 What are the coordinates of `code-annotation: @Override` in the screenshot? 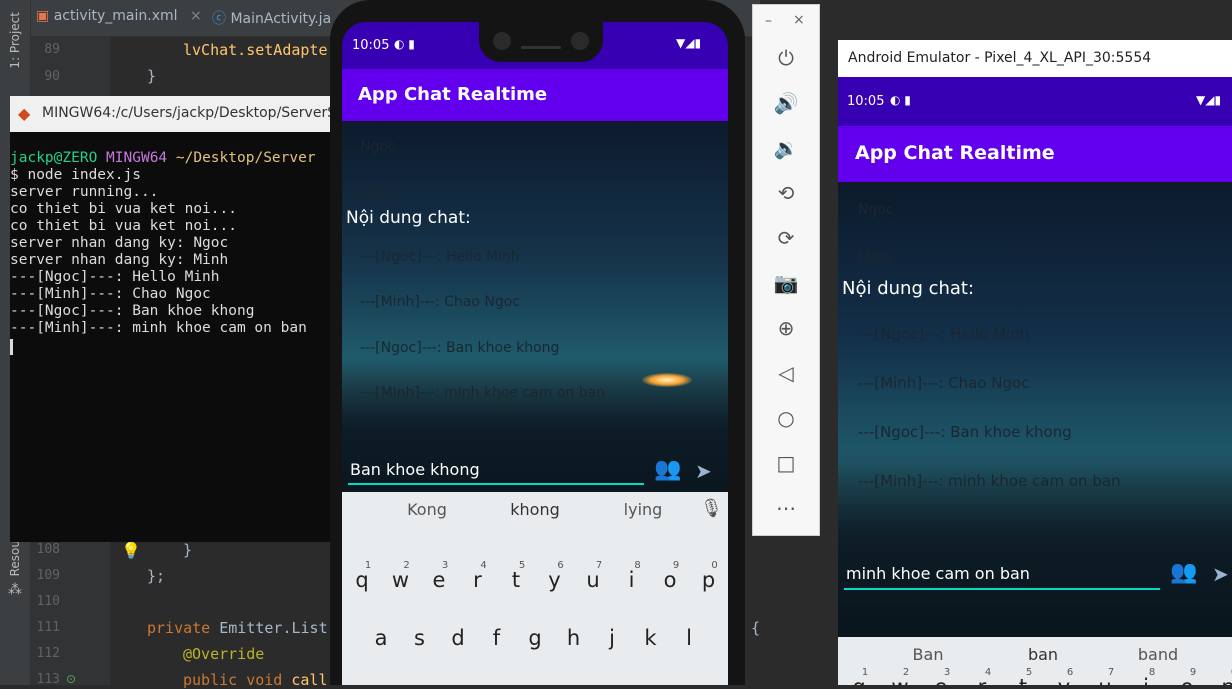 It's located at (224, 654).